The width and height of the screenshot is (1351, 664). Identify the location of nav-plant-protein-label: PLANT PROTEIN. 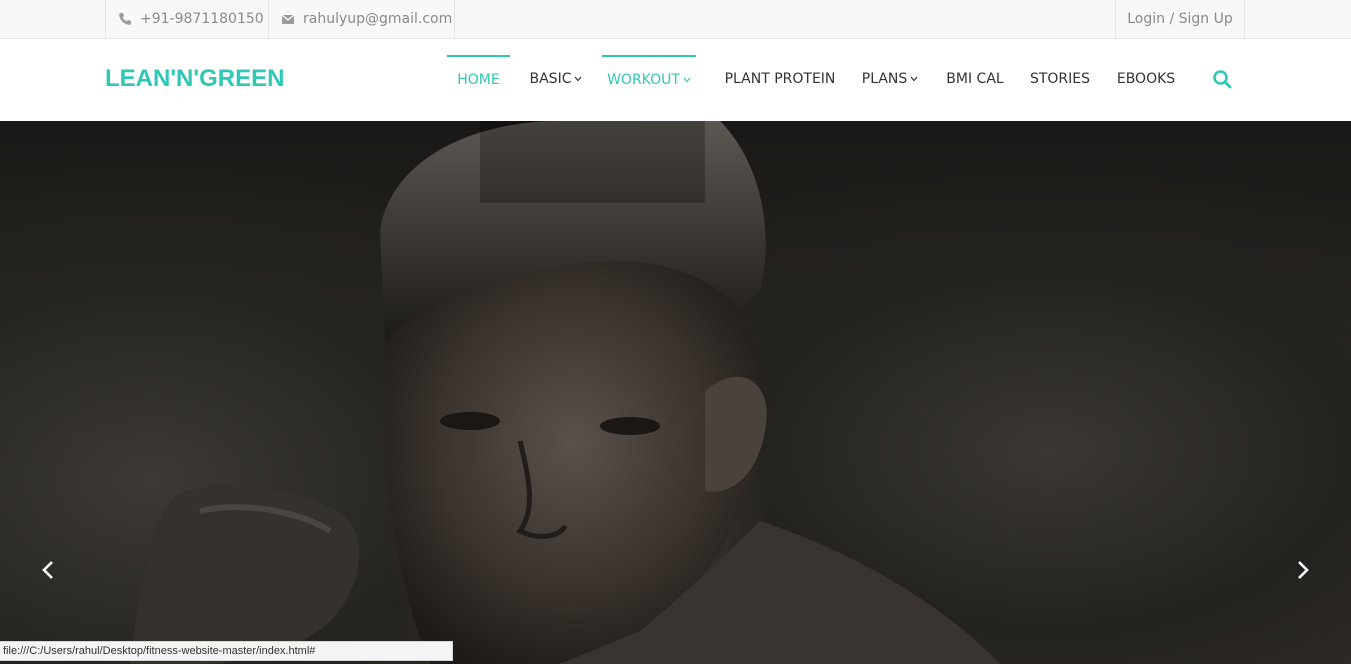
(780, 79).